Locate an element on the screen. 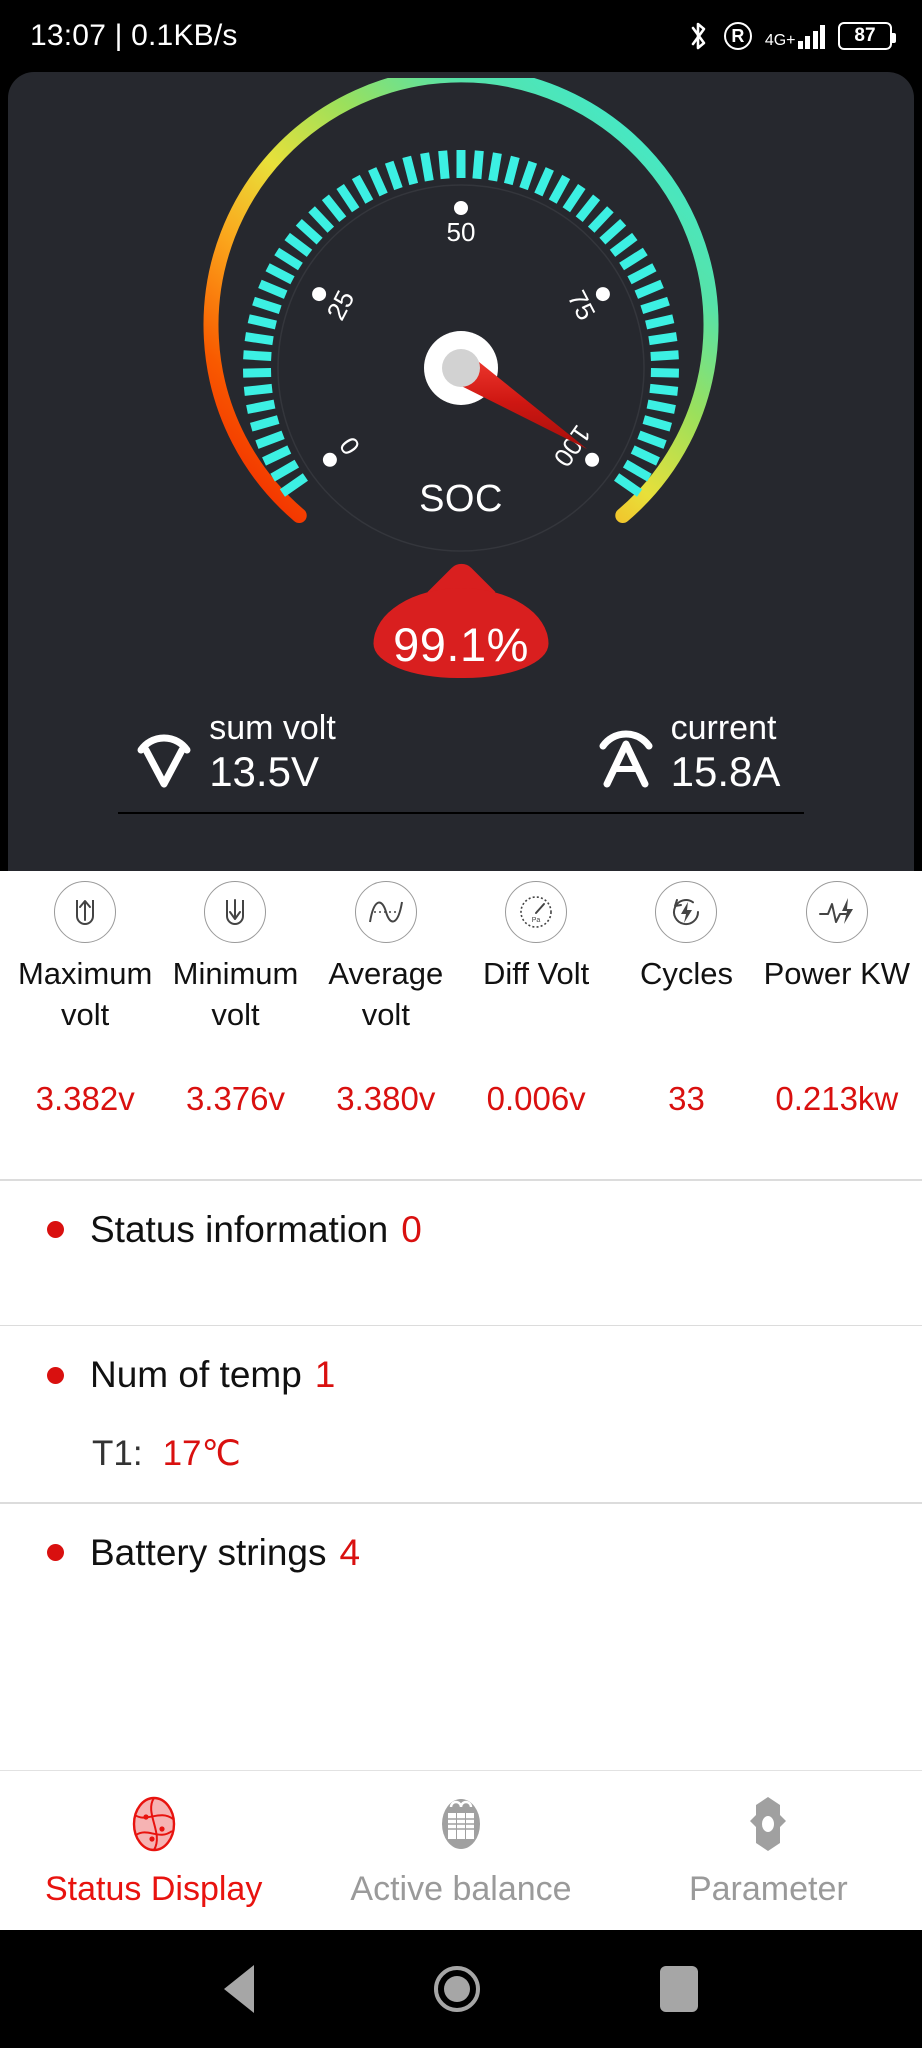  metrics-row: sum volt 13.5V current 15.8A is located at coordinates (461, 752).